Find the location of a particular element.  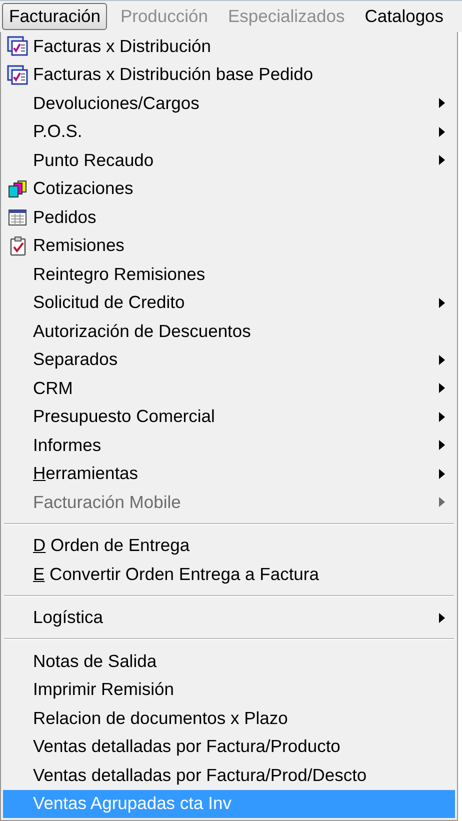

menu-bar-item: Facturación is located at coordinates (55, 16).